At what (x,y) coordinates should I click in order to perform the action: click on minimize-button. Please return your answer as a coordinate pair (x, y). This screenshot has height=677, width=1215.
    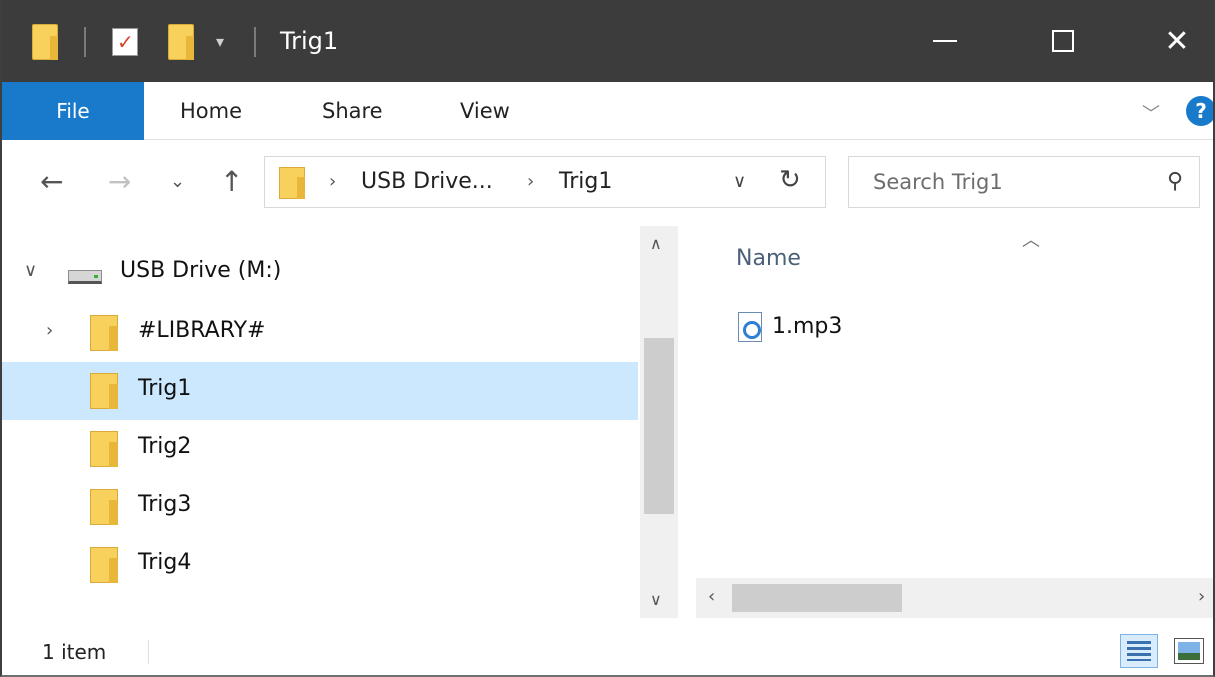
    Looking at the image, I should click on (945, 41).